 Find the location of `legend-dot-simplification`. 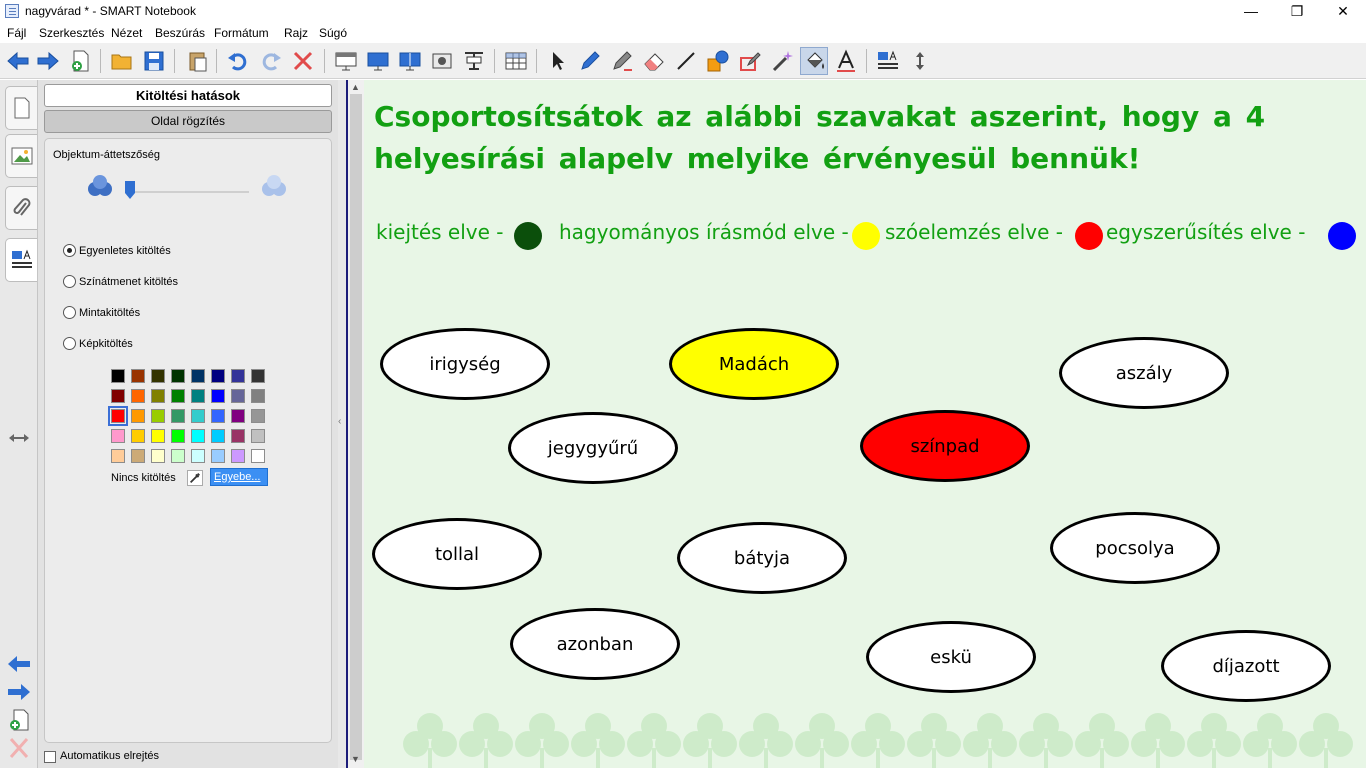

legend-dot-simplification is located at coordinates (1342, 236).